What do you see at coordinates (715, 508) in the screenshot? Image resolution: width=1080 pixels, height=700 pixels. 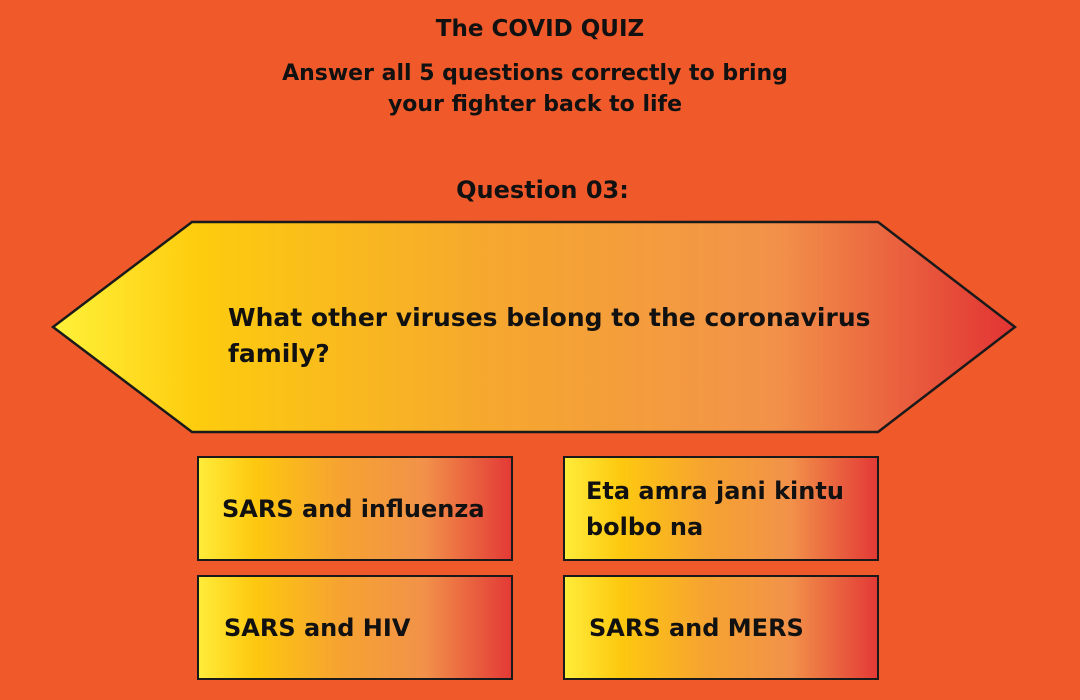 I see `answer-option-2-label: Eta amra jani kintu bolbo na` at bounding box center [715, 508].